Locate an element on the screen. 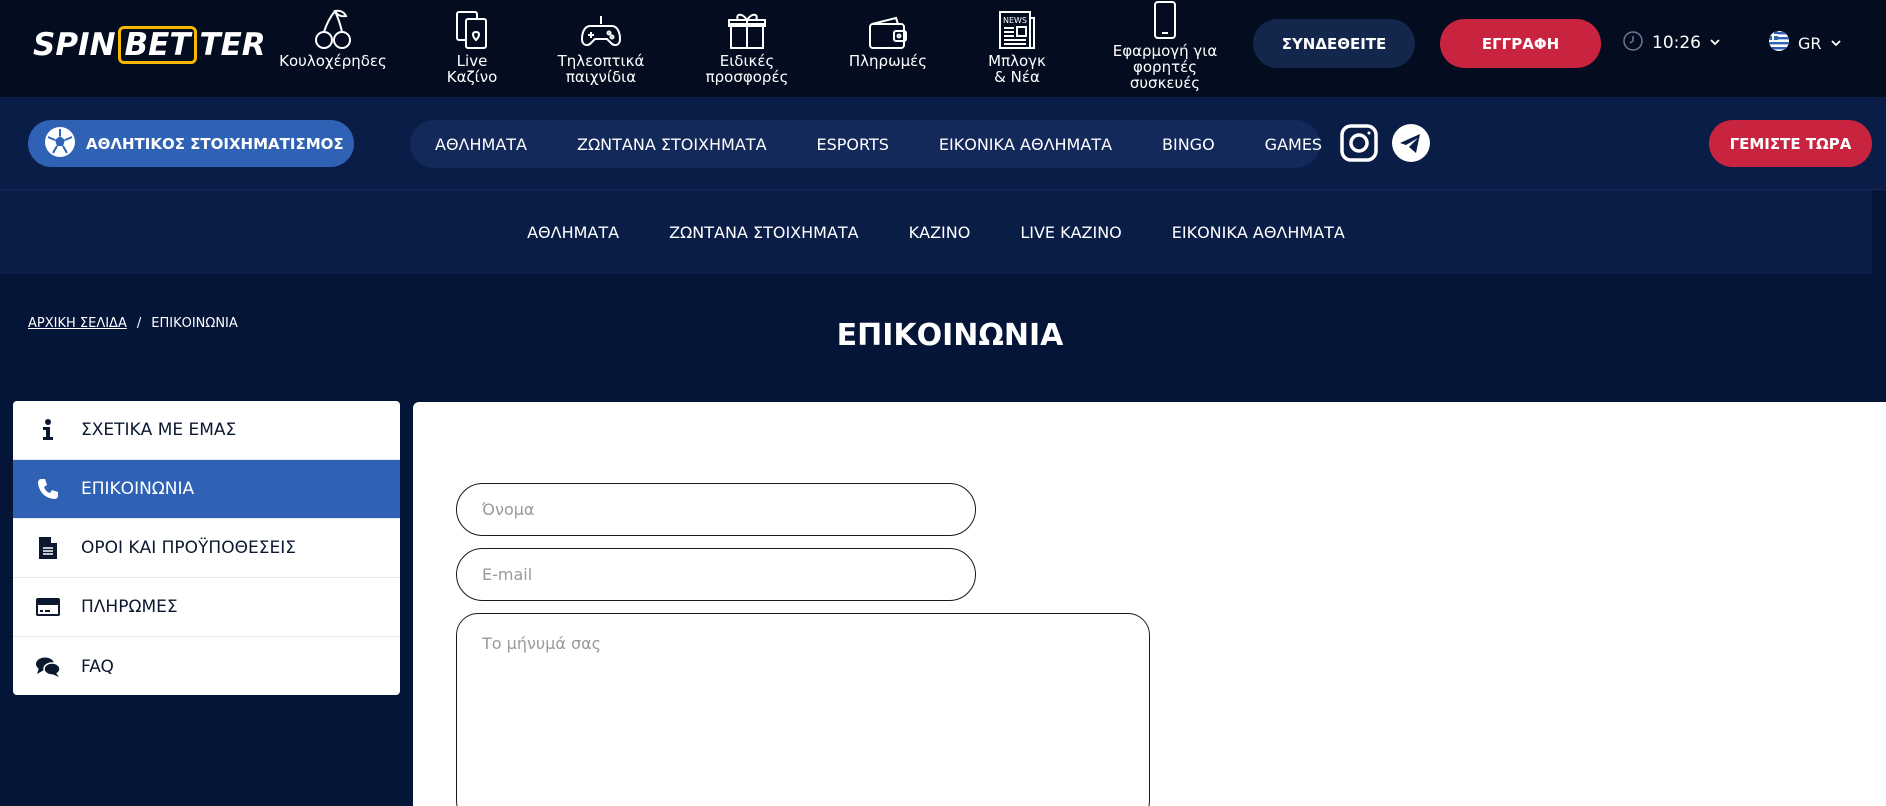  mainnav-live-bets: ΖΩΝΤΑΝΑ ΣΤΟΙΧΗΜΑΤΑ is located at coordinates (672, 144).